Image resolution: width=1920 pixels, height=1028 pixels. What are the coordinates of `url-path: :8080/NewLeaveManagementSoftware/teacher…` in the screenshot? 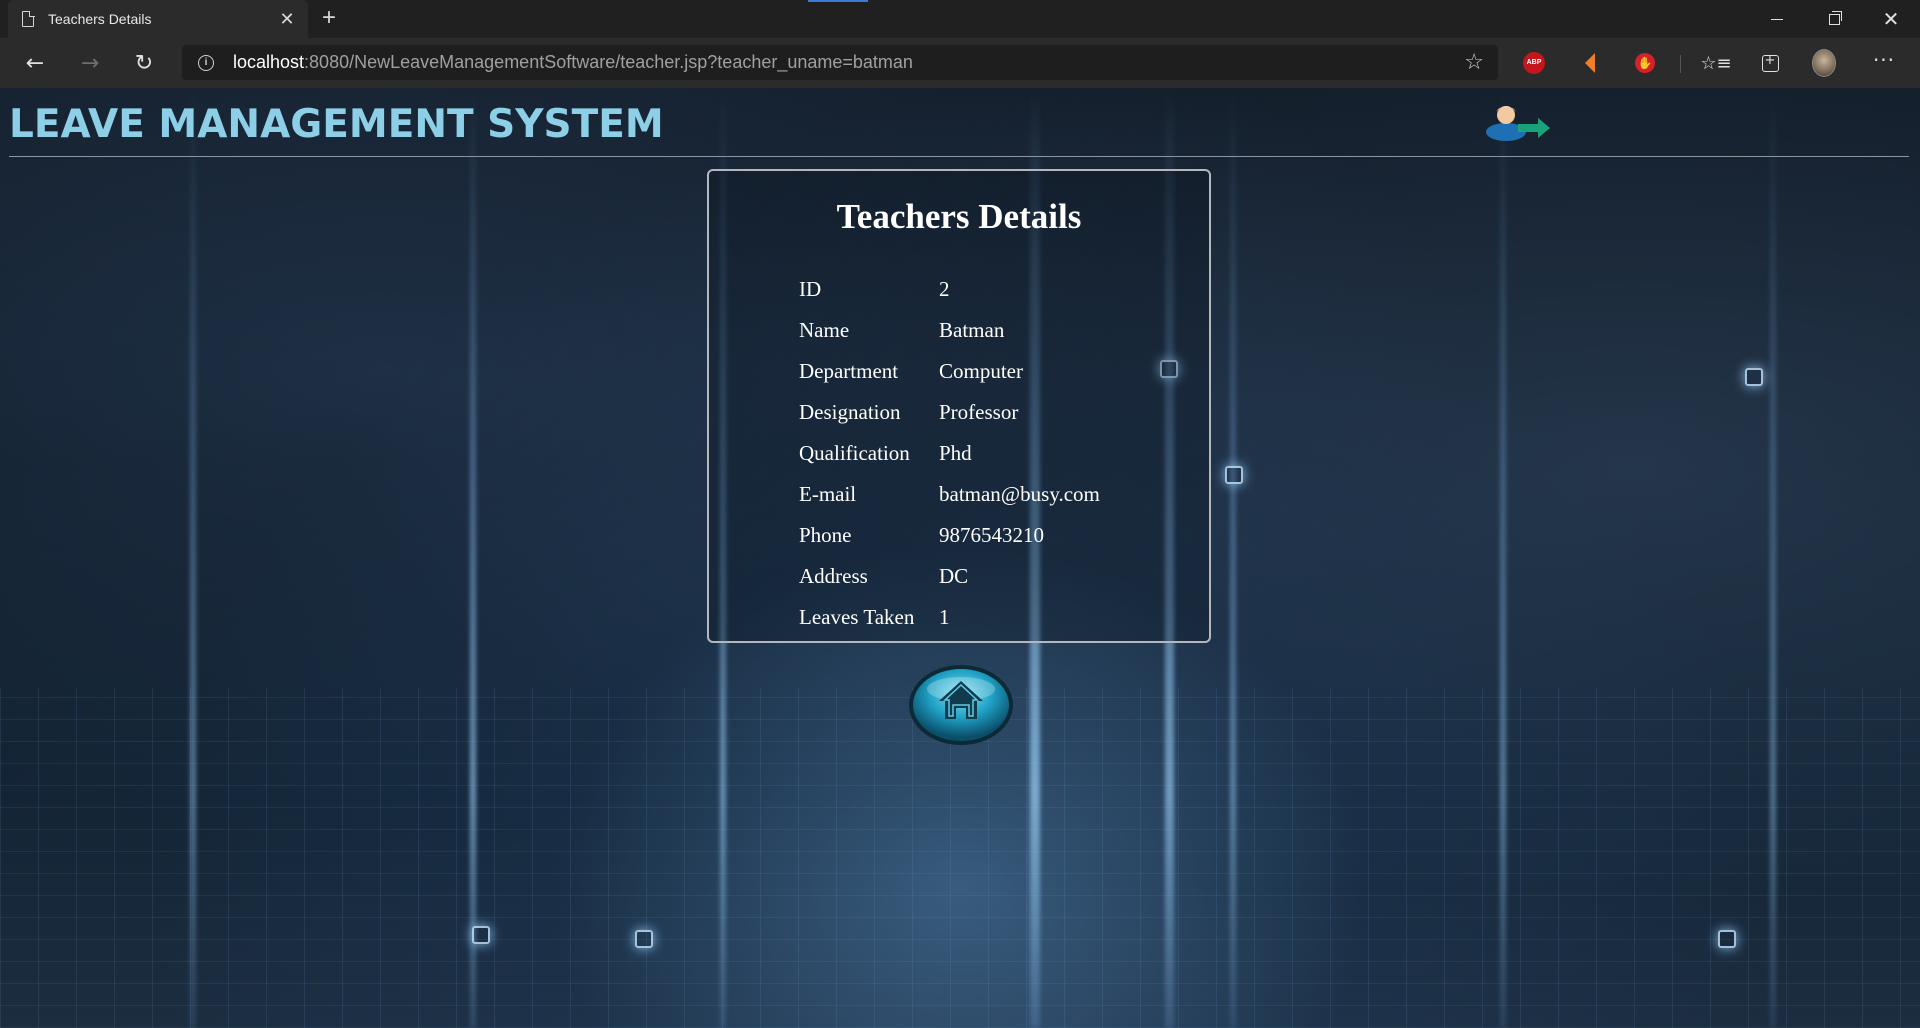 It's located at (608, 62).